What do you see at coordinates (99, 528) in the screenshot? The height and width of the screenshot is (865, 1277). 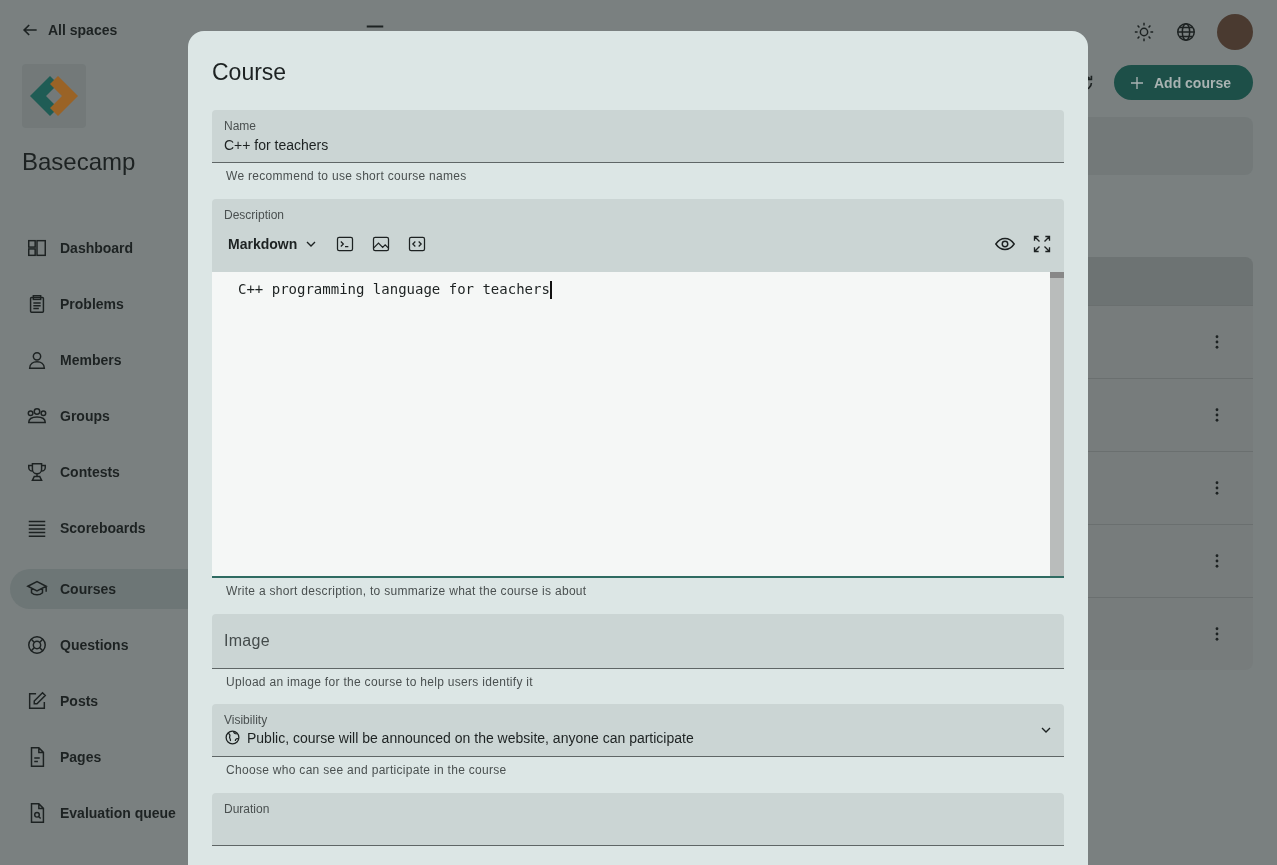 I see `sidebar-item: Scoreboards` at bounding box center [99, 528].